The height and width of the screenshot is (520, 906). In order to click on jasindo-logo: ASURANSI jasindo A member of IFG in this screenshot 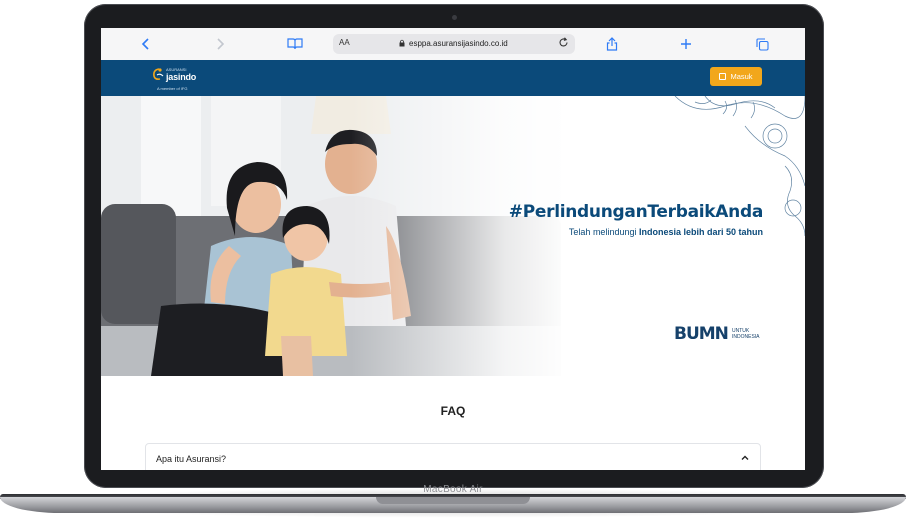, I will do `click(181, 79)`.